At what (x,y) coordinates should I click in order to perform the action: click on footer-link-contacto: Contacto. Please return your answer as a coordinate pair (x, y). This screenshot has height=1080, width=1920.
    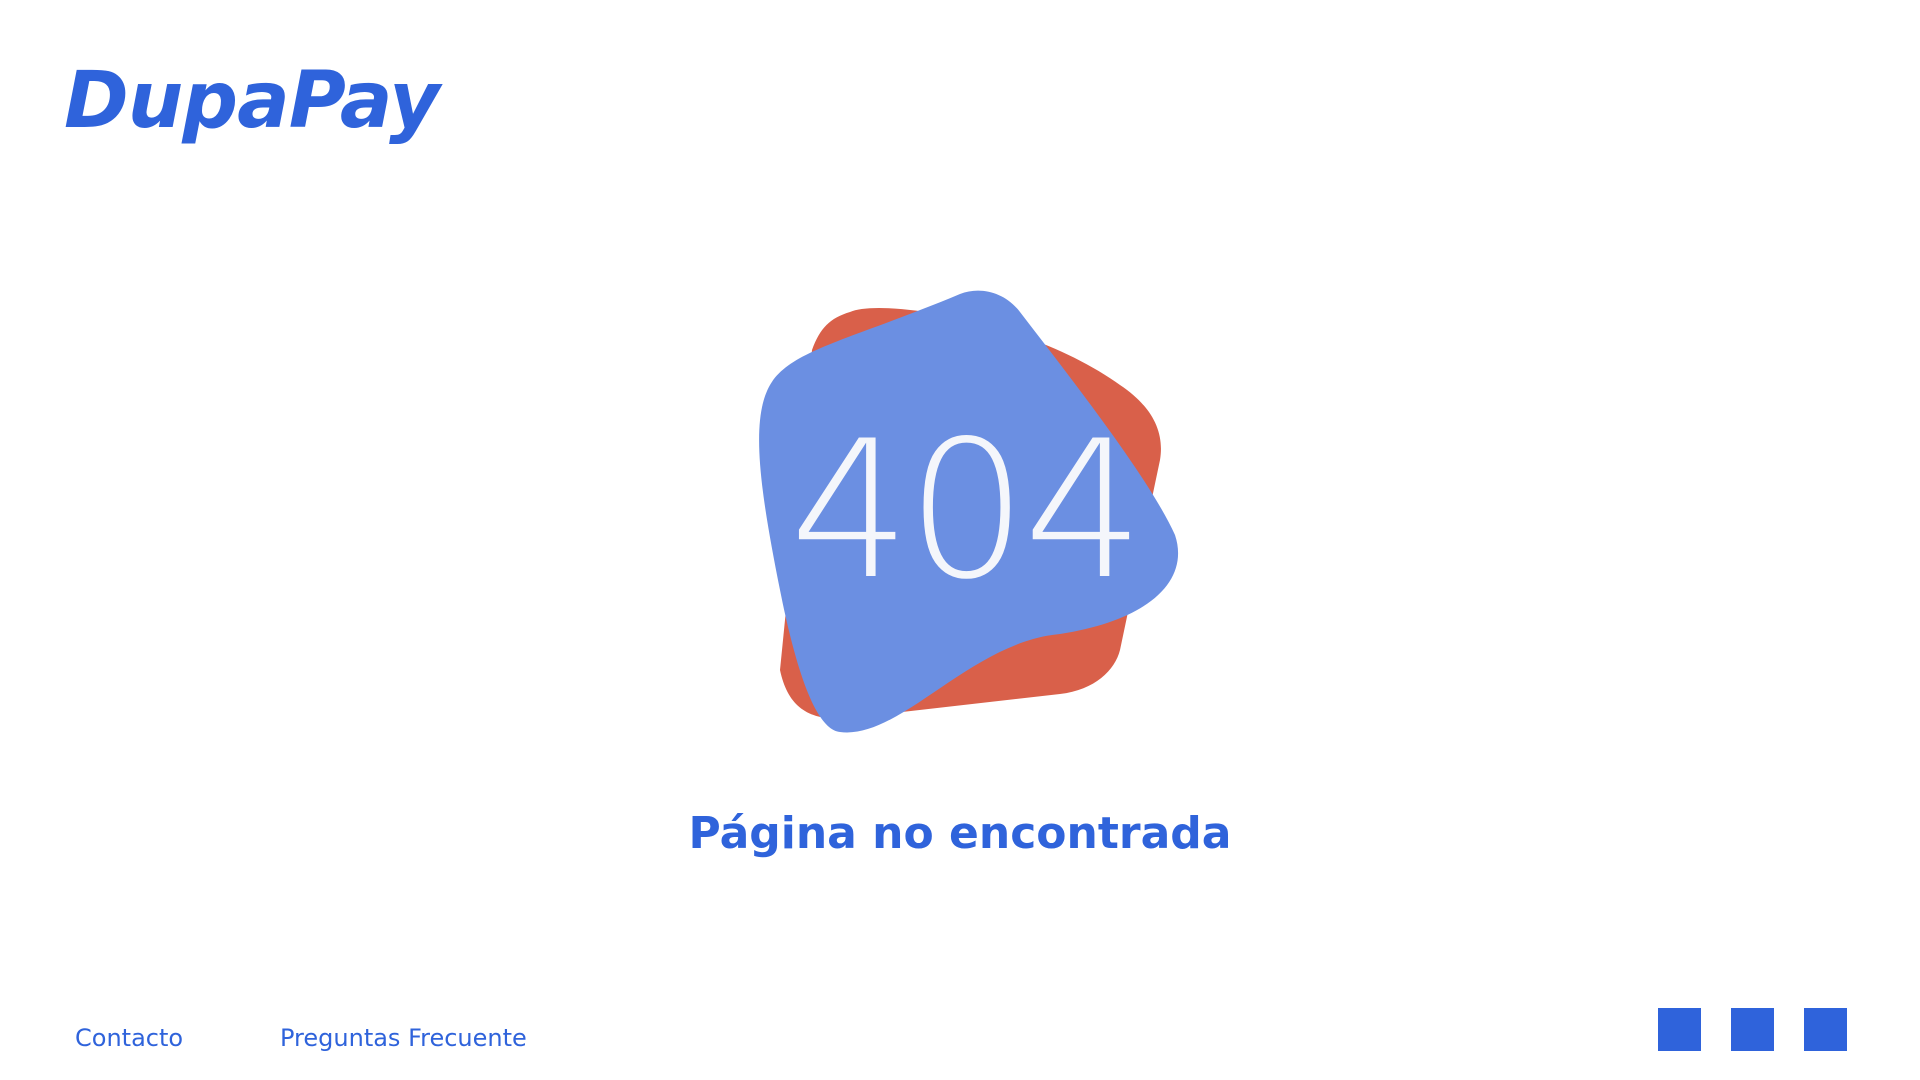
    Looking at the image, I should click on (129, 1038).